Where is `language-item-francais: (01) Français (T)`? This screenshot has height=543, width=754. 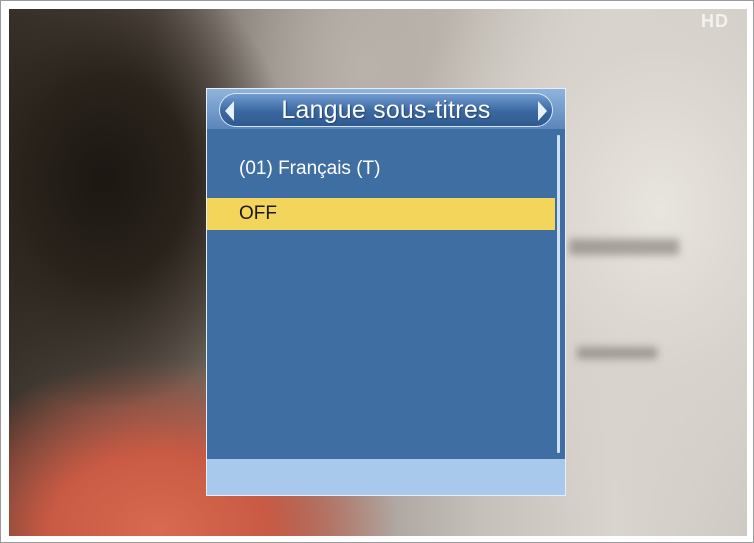
language-item-francais: (01) Français (T) is located at coordinates (381, 169).